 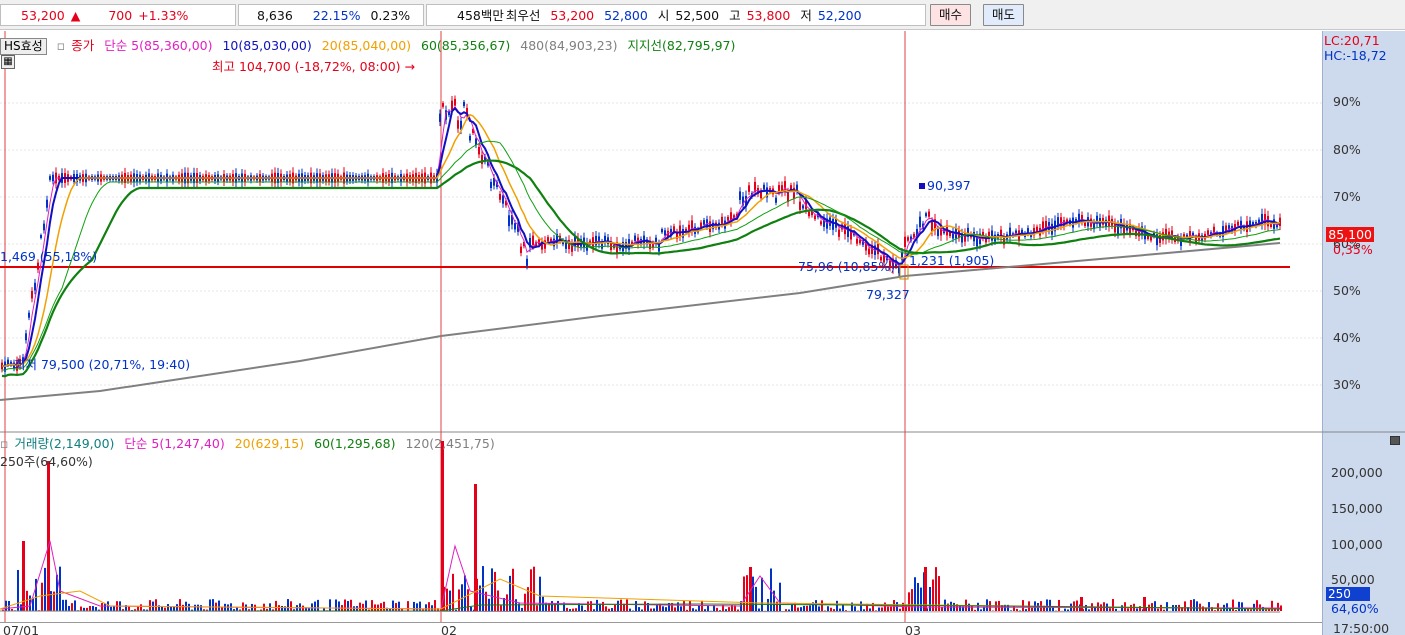 What do you see at coordinates (1353, 249) in the screenshot?
I see `price-tag-pct: 0,35%` at bounding box center [1353, 249].